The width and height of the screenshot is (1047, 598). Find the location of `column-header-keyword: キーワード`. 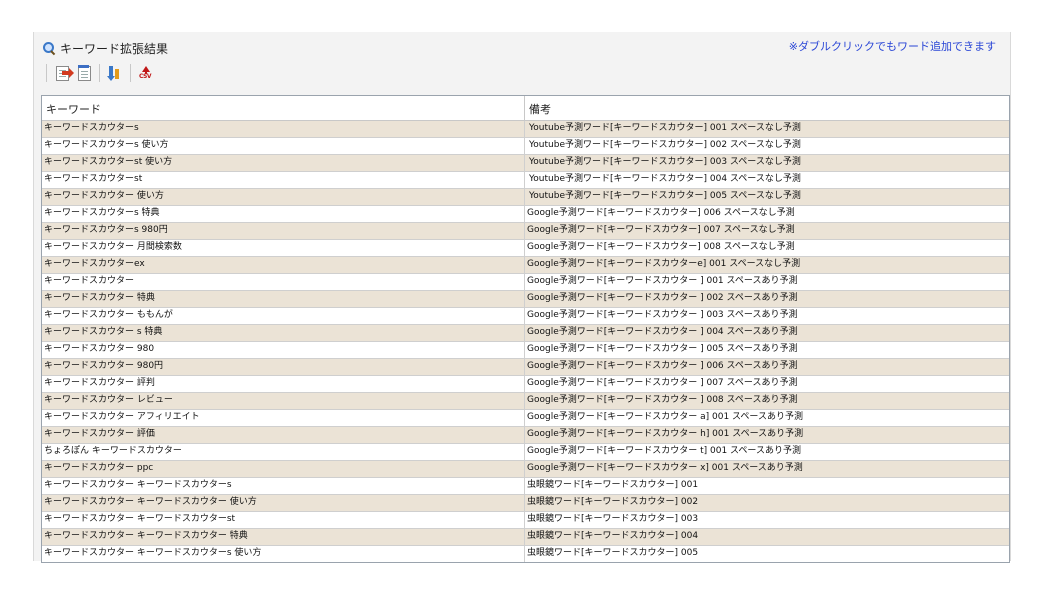

column-header-keyword: キーワード is located at coordinates (283, 108).